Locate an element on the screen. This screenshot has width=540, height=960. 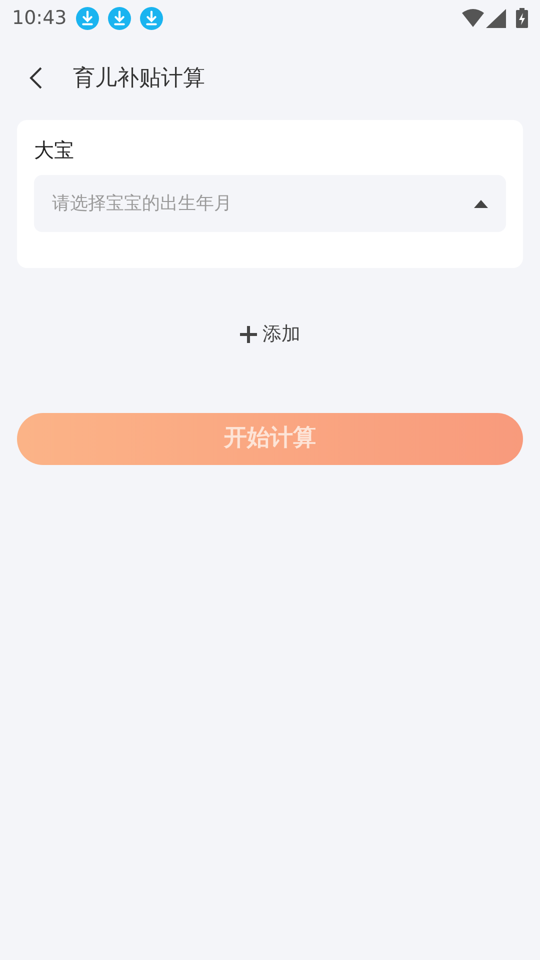
birth-date-select: 请选择宝宝的出生年月 is located at coordinates (270, 203).